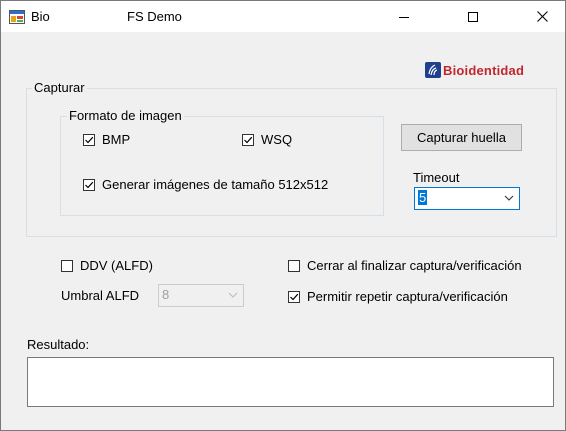 Image resolution: width=566 pixels, height=431 pixels. Describe the element at coordinates (222, 166) in the screenshot. I see `formato-group` at that location.